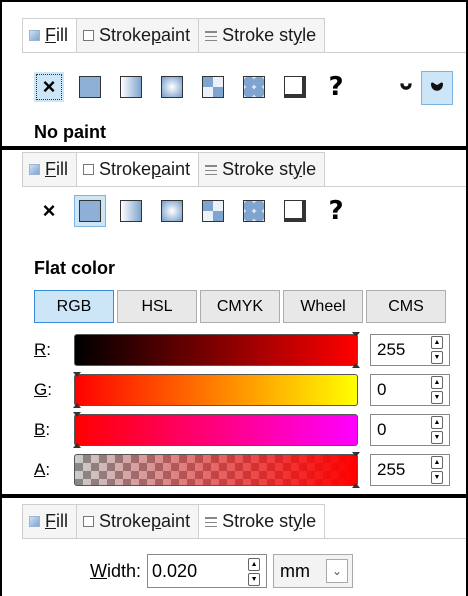 The width and height of the screenshot is (468, 596). What do you see at coordinates (42, 469) in the screenshot?
I see `slider-label-a: A:` at bounding box center [42, 469].